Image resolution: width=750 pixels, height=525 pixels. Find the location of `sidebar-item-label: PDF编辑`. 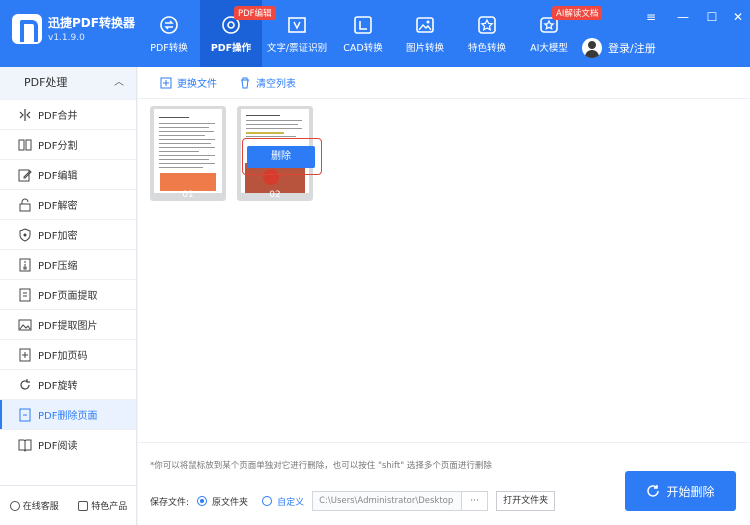

sidebar-item-label: PDF编辑 is located at coordinates (58, 176).